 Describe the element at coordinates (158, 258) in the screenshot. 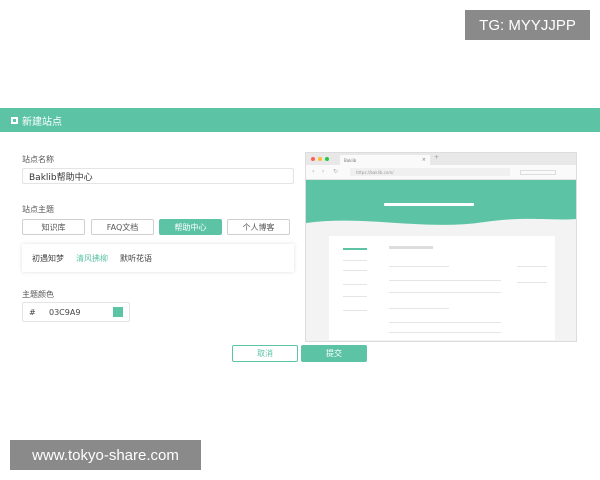

I see `theme-style-options: 初遇知梦 清风拂柳 默听花语` at that location.